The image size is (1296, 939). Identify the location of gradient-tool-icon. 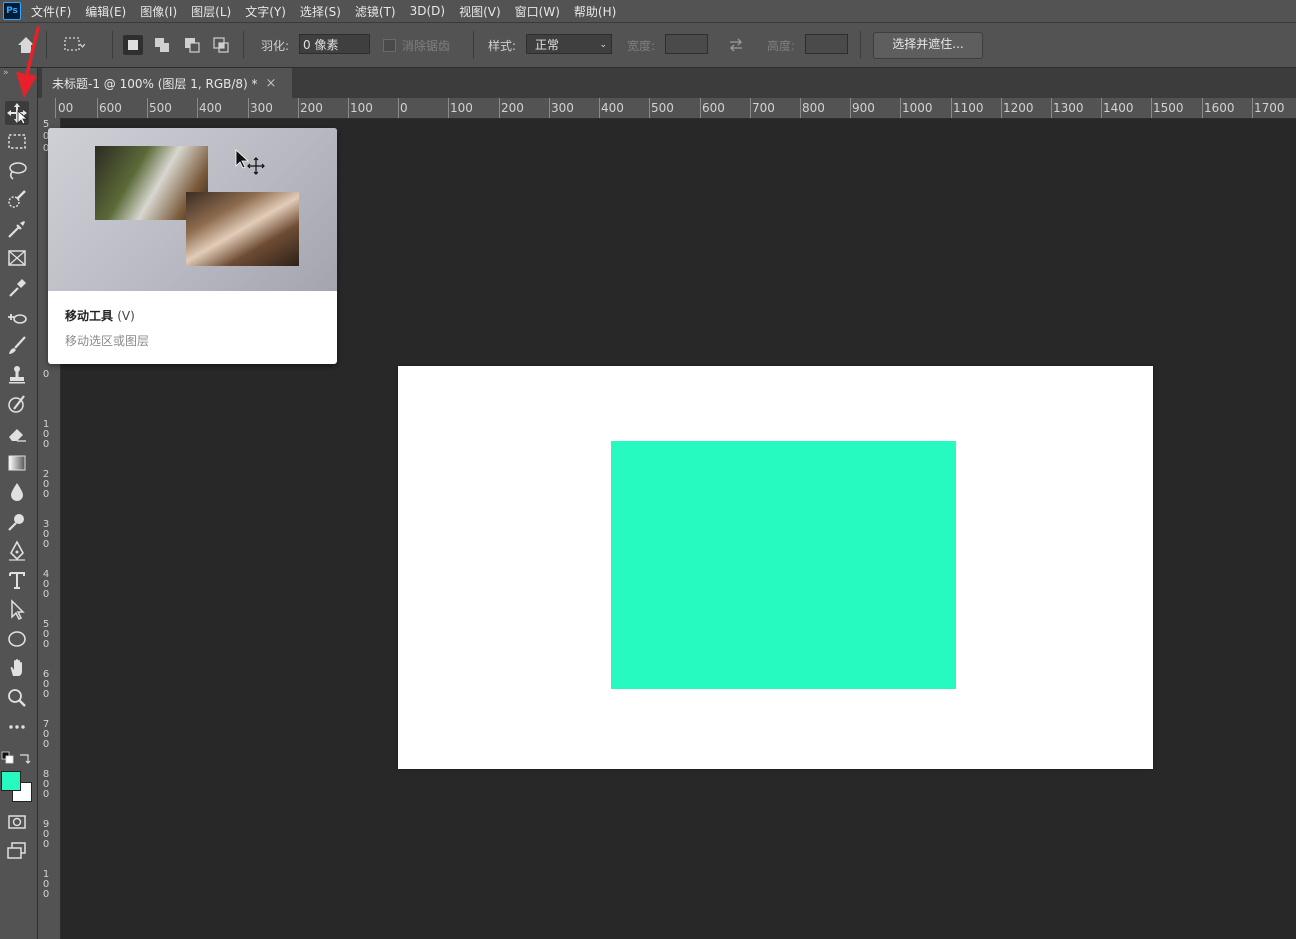
(17, 463).